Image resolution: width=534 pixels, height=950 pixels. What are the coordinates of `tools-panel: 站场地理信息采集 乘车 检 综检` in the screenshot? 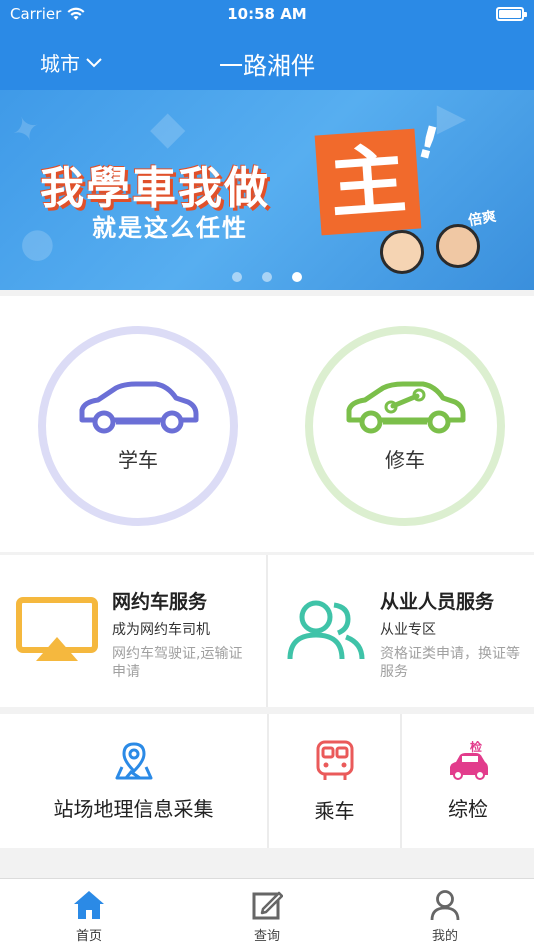 It's located at (267, 781).